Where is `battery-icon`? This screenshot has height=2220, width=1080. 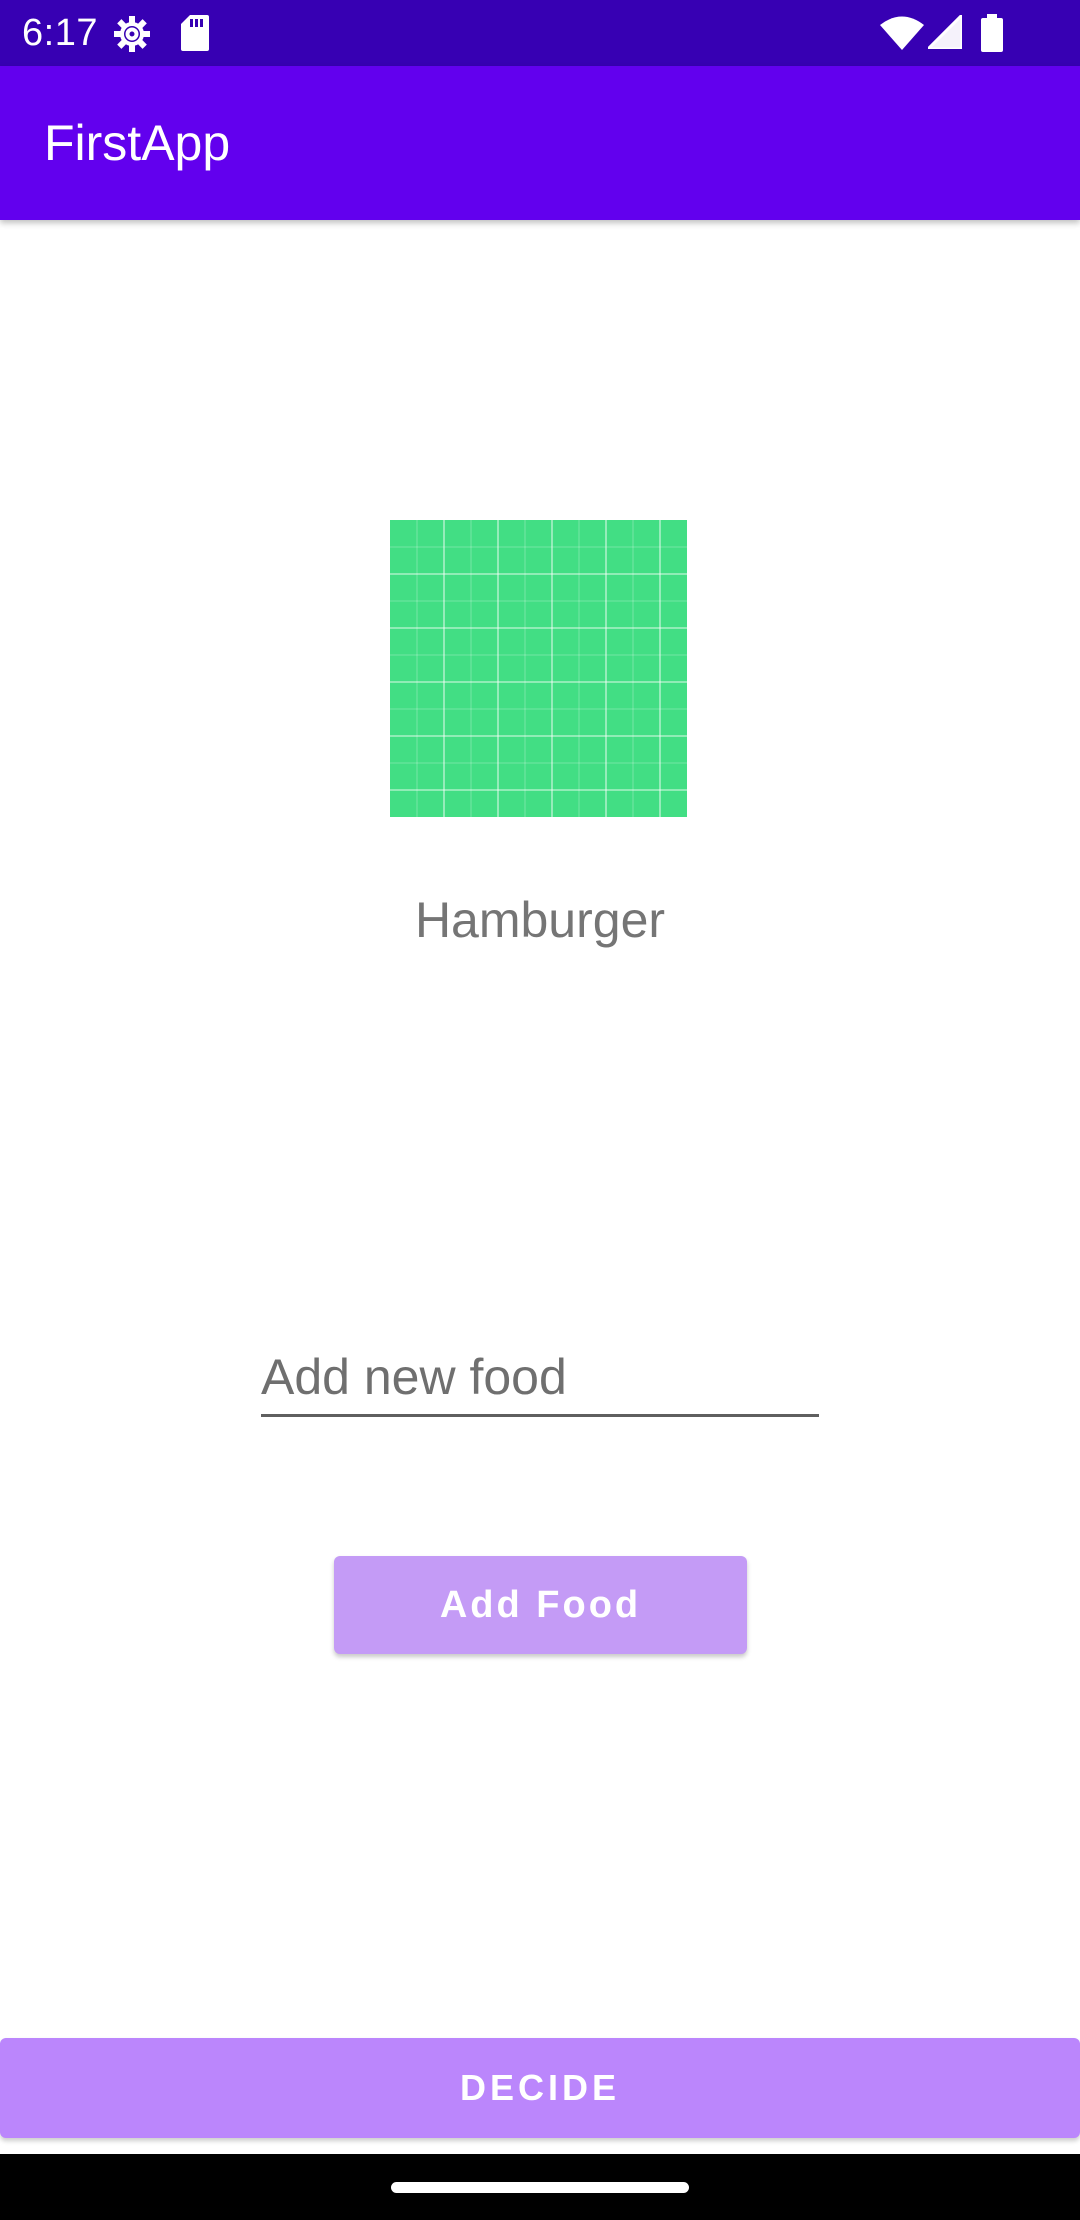
battery-icon is located at coordinates (992, 33).